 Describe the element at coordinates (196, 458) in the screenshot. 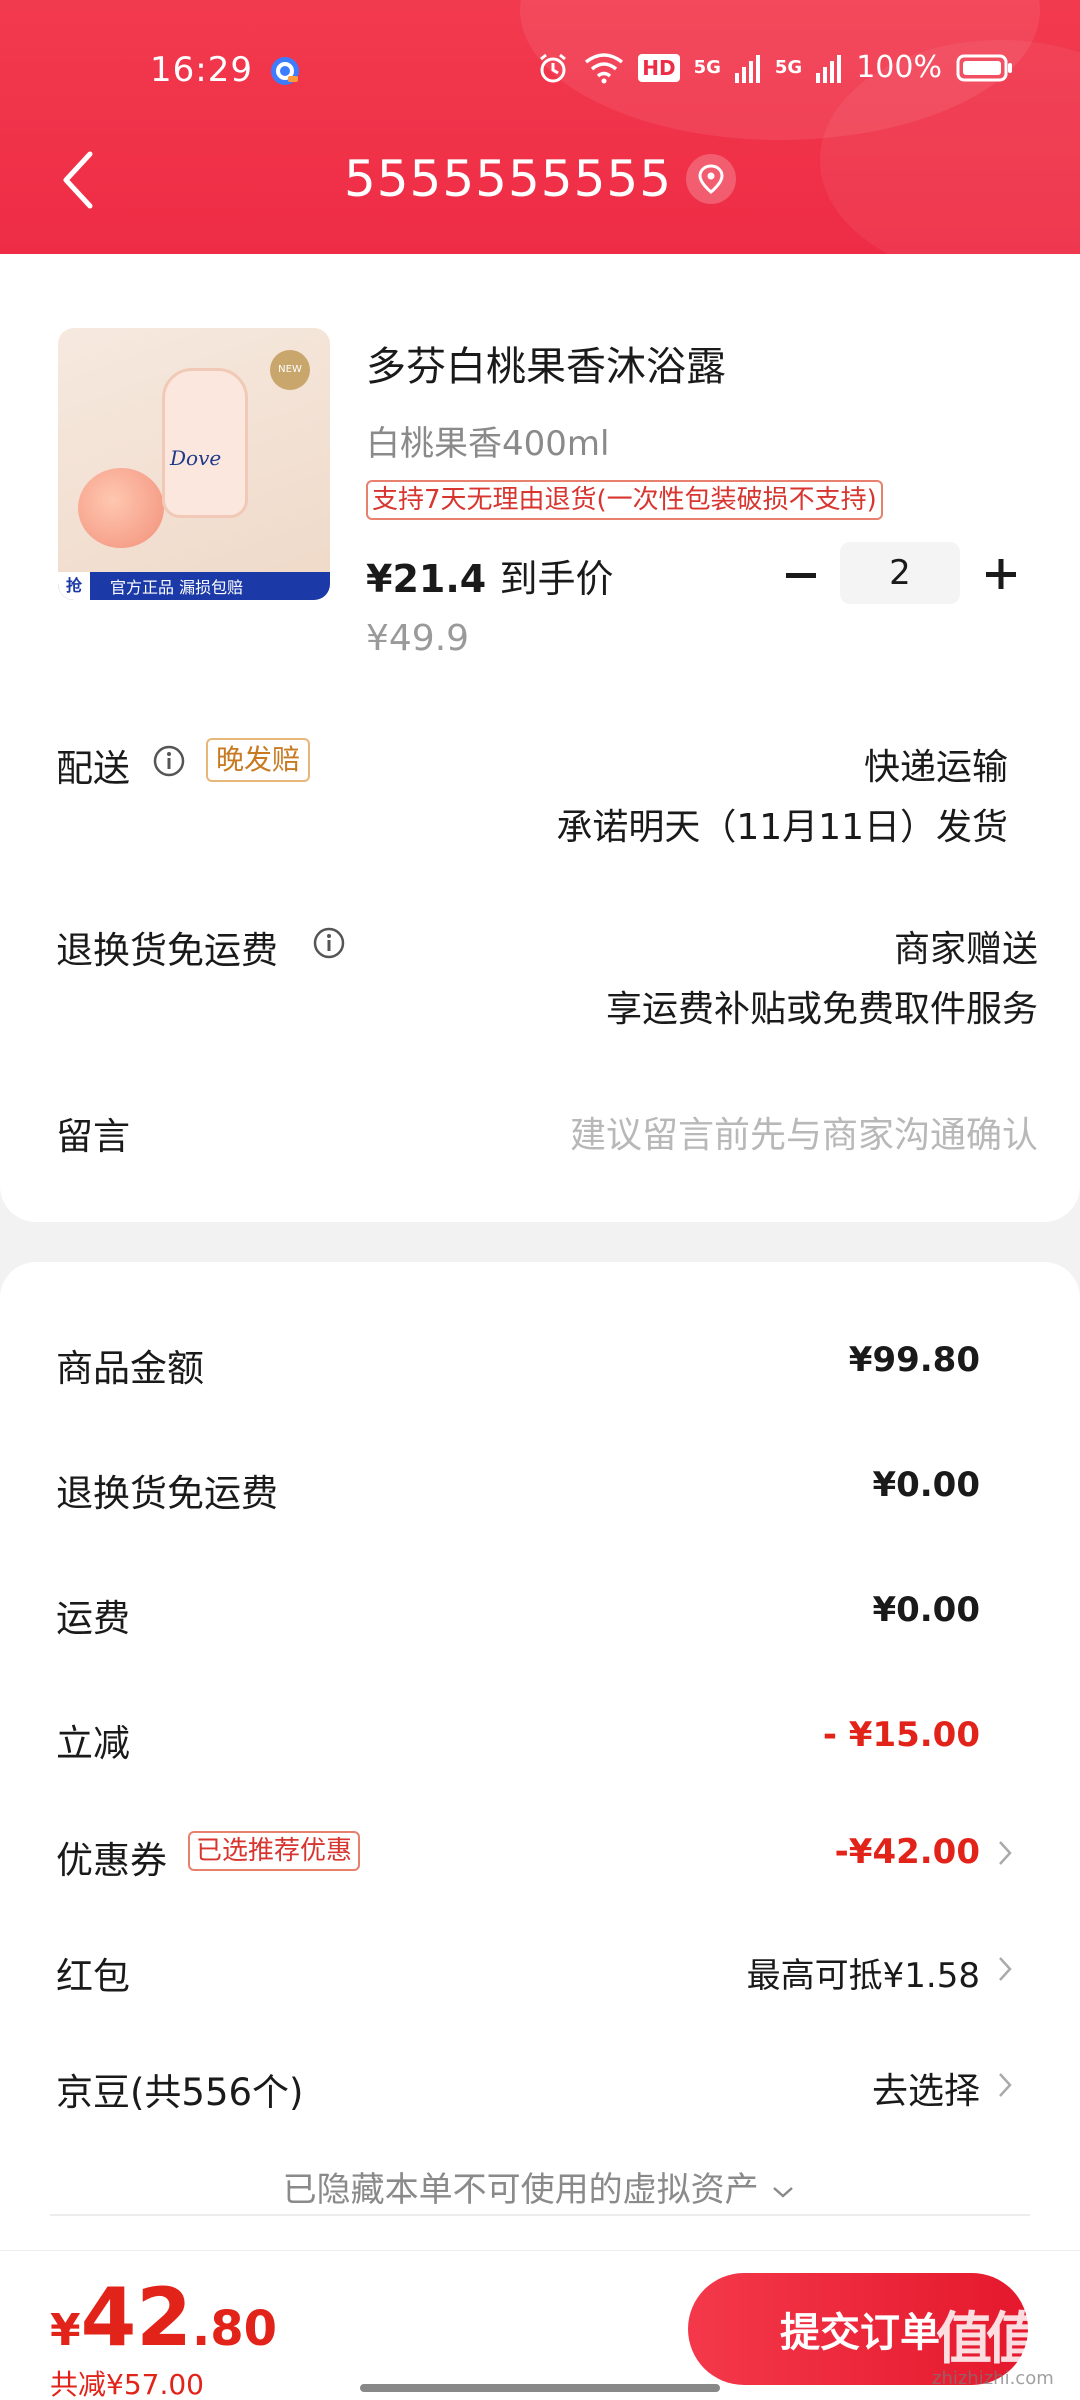

I see `brand-logo: Dove` at that location.